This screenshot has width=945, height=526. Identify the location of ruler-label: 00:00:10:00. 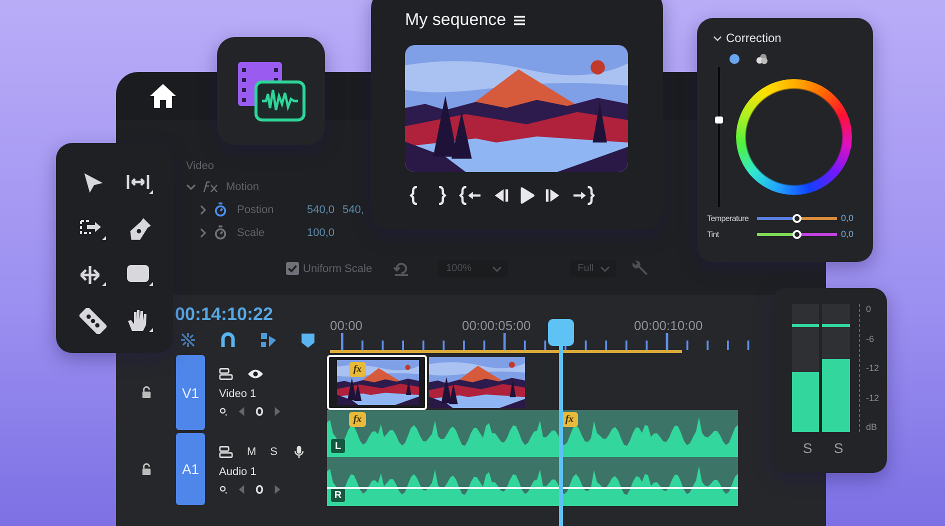
(668, 325).